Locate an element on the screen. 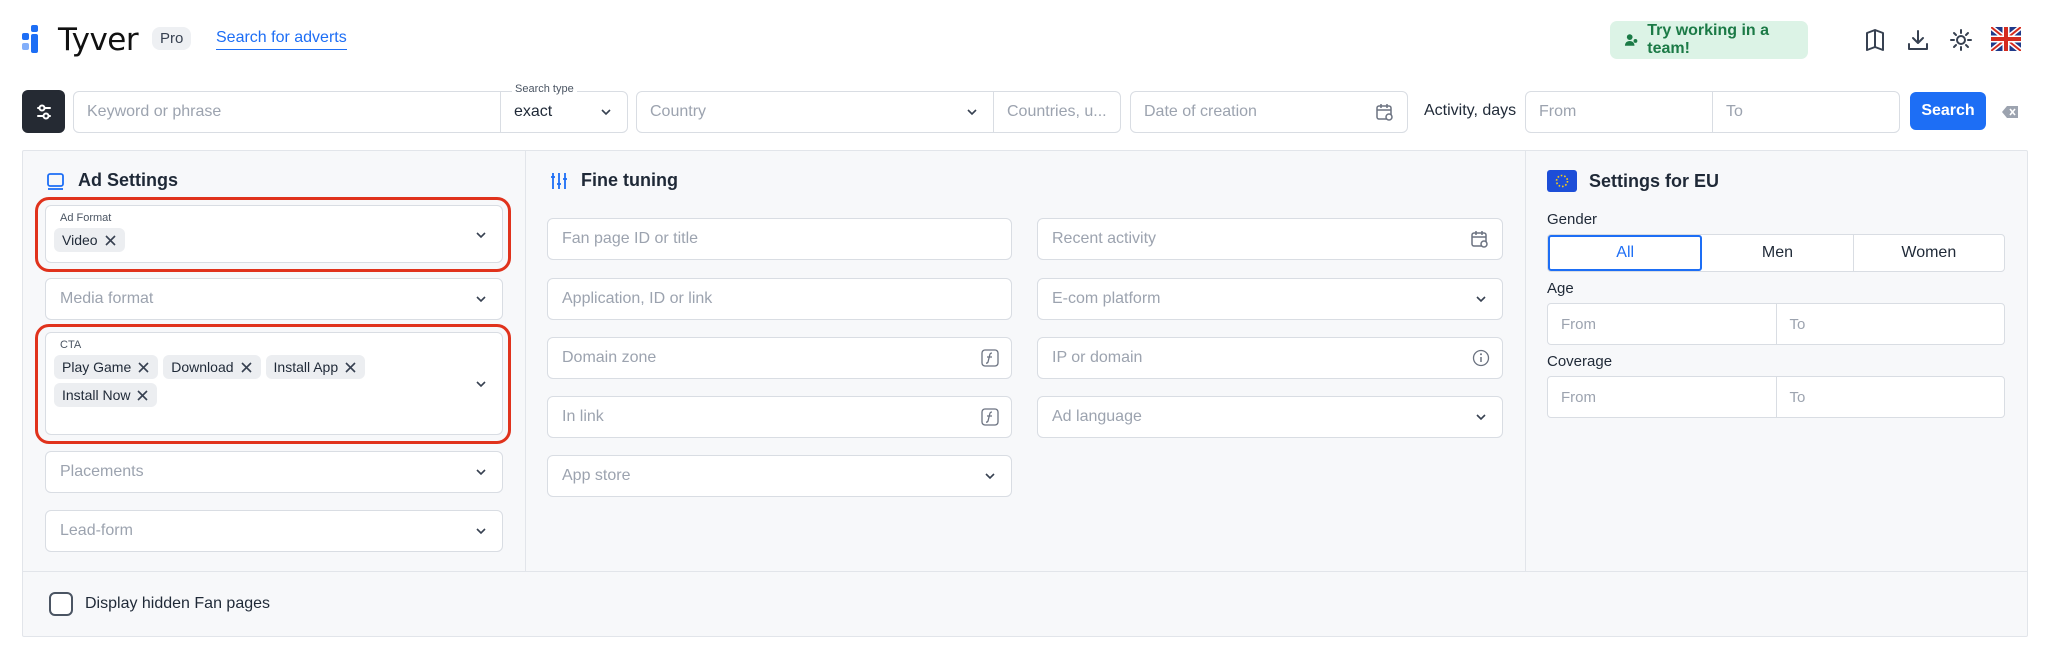  book-icon is located at coordinates (1875, 40).